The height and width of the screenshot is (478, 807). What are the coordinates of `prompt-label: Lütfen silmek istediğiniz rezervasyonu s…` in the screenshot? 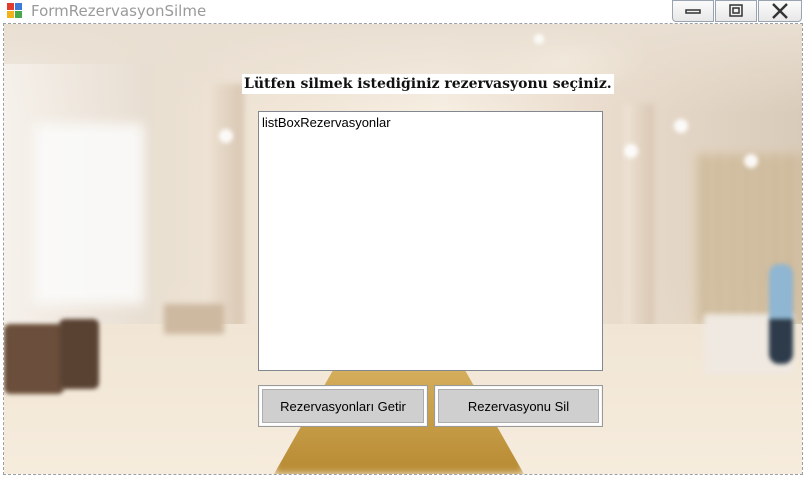 It's located at (428, 84).